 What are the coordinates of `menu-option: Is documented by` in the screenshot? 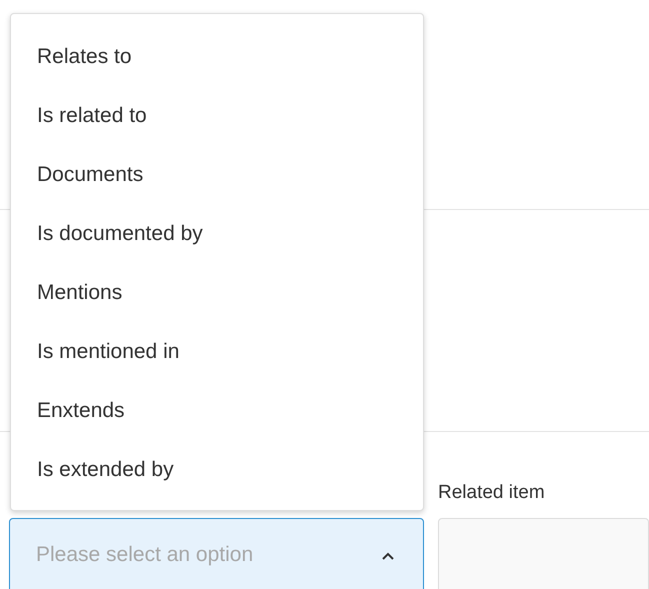 It's located at (217, 234).